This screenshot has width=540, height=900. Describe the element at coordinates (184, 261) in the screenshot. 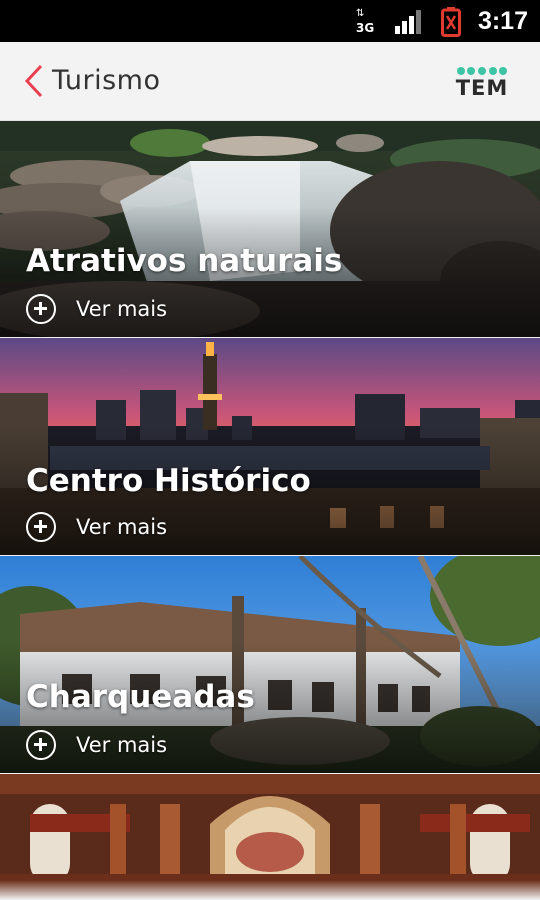

I see `card-title: Atrativos naturais` at that location.